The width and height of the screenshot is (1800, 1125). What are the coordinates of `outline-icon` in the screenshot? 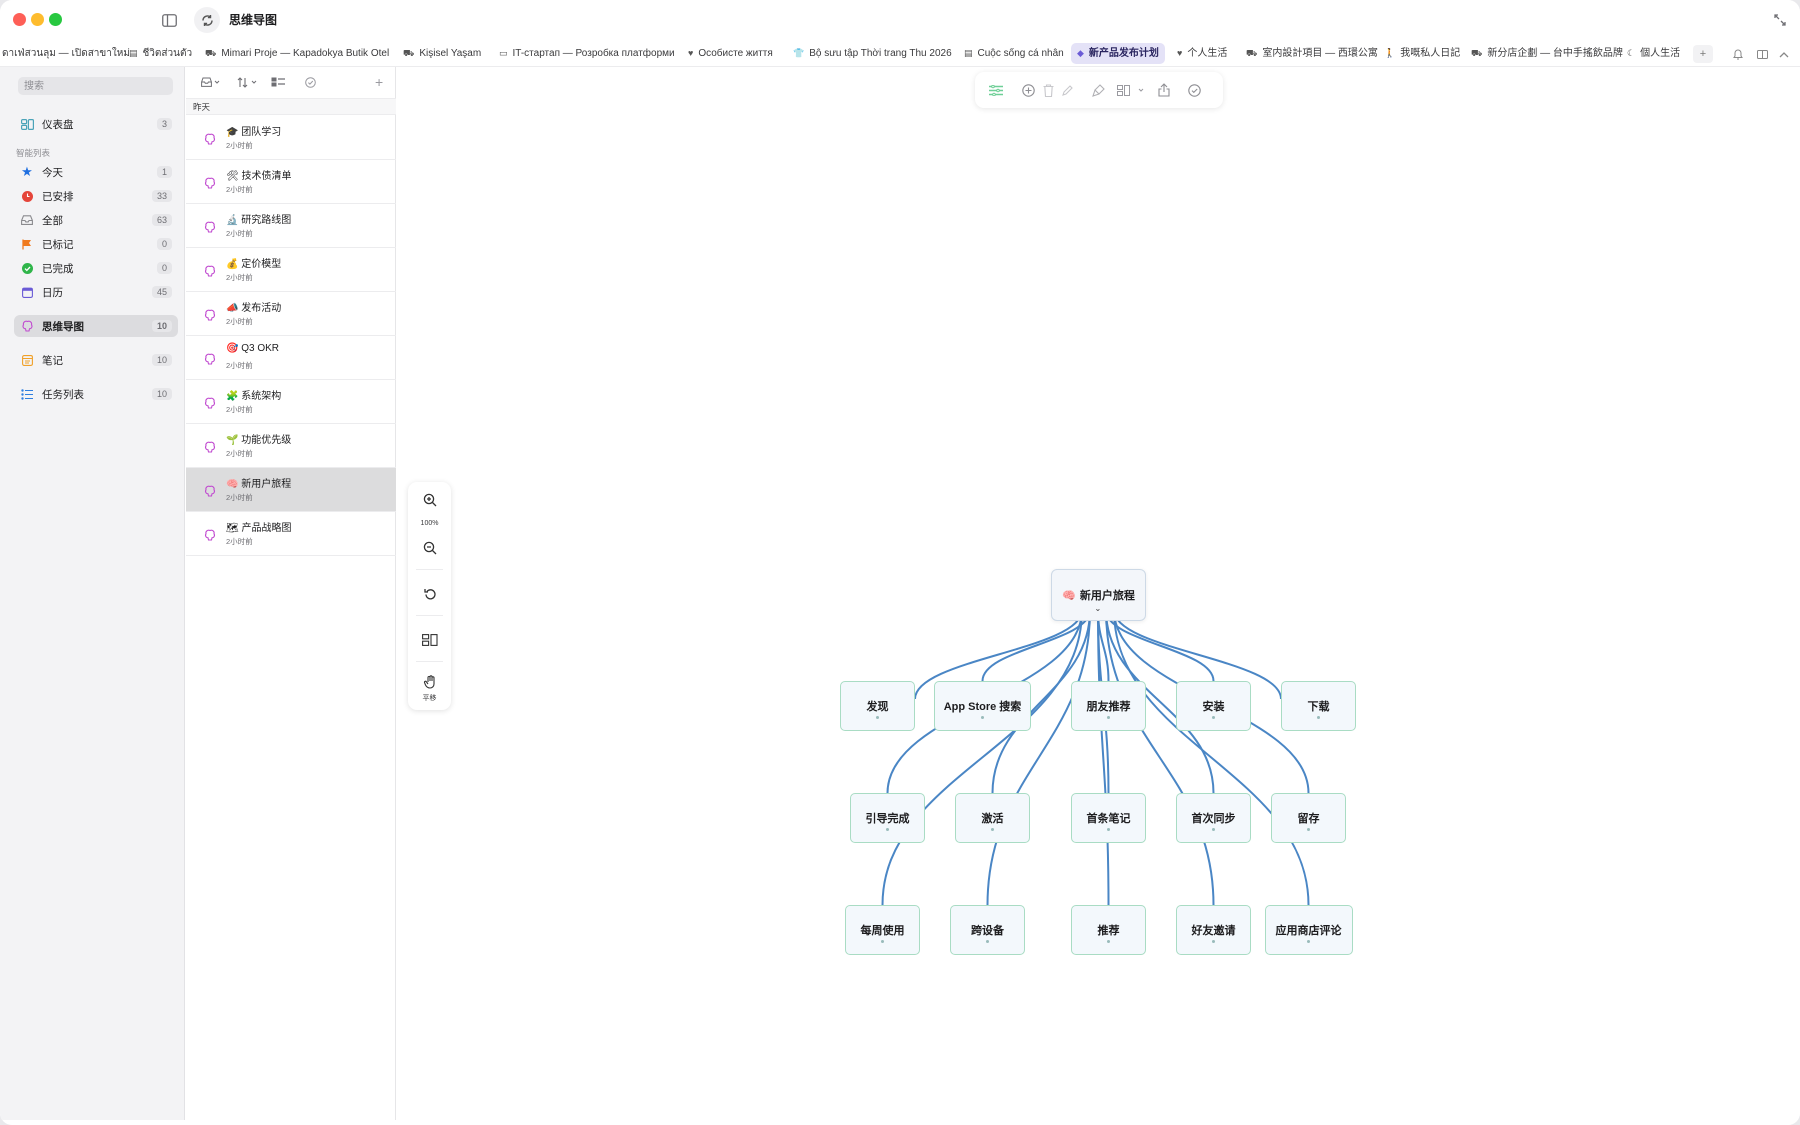 It's located at (996, 90).